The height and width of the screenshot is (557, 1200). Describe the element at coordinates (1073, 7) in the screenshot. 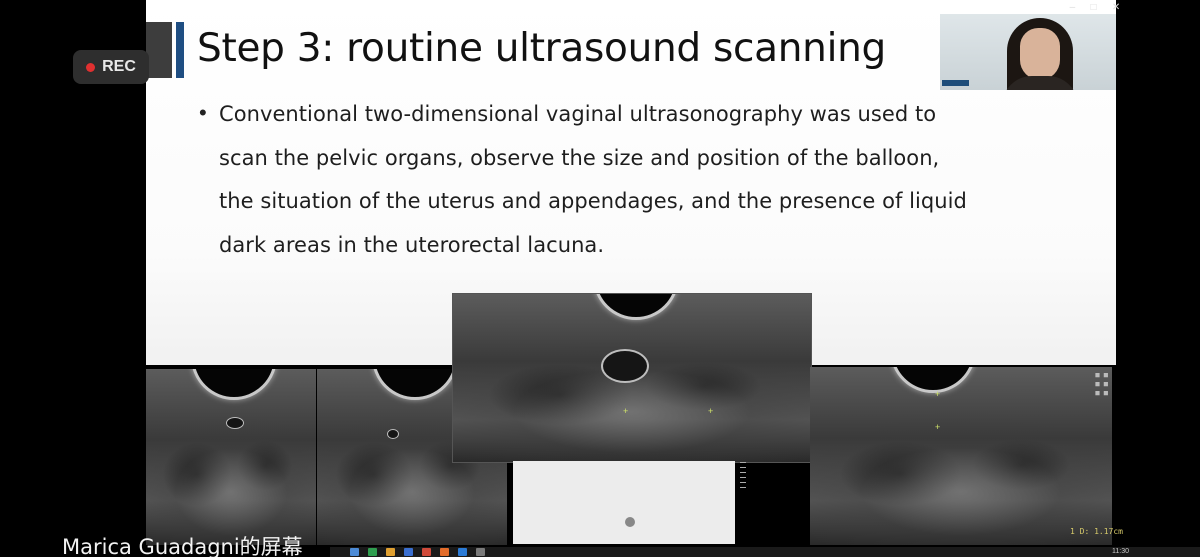

I see `minimize-icon: –` at that location.